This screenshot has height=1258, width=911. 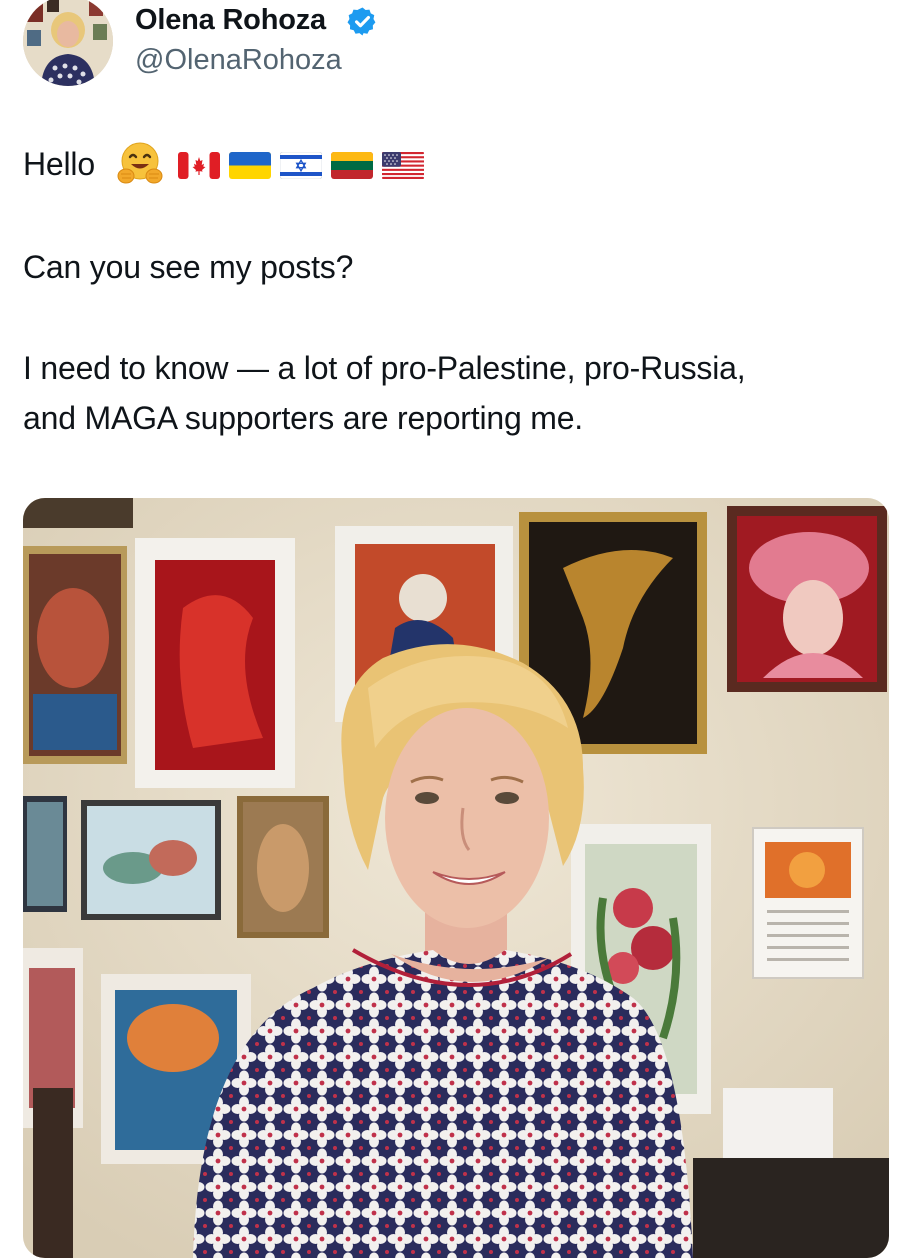 What do you see at coordinates (303, 418) in the screenshot?
I see `tweet-text-line-4: and MAGA supporters are reporting me.` at bounding box center [303, 418].